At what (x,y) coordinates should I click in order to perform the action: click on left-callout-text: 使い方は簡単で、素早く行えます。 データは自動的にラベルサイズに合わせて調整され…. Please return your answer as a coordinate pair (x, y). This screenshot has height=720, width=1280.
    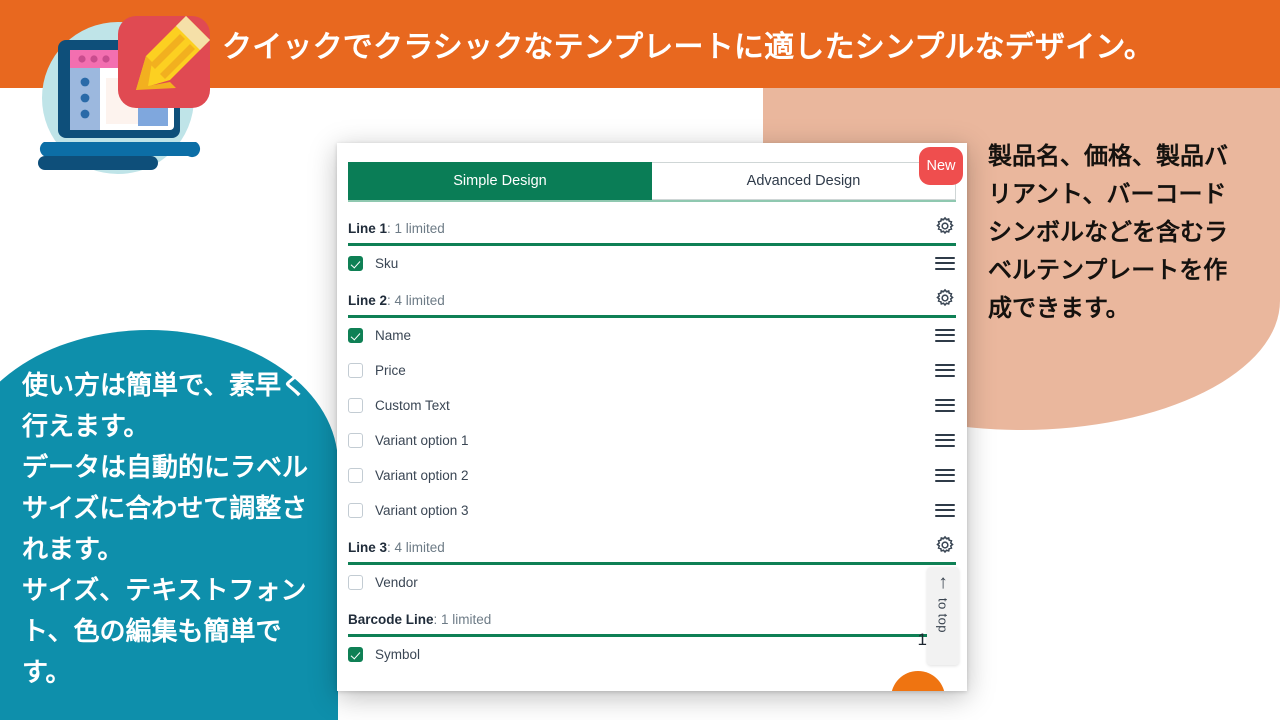
    Looking at the image, I should click on (172, 529).